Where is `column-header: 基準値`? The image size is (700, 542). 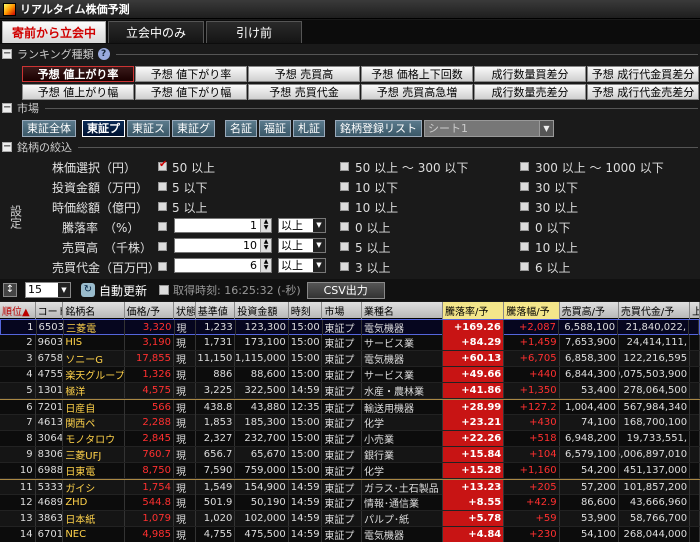
column-header: 基準値 is located at coordinates (216, 310).